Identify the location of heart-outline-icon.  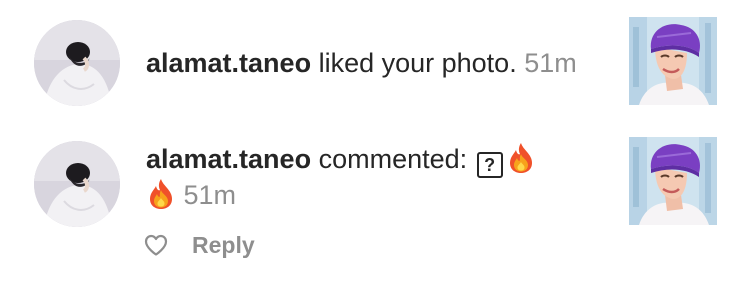
(156, 245).